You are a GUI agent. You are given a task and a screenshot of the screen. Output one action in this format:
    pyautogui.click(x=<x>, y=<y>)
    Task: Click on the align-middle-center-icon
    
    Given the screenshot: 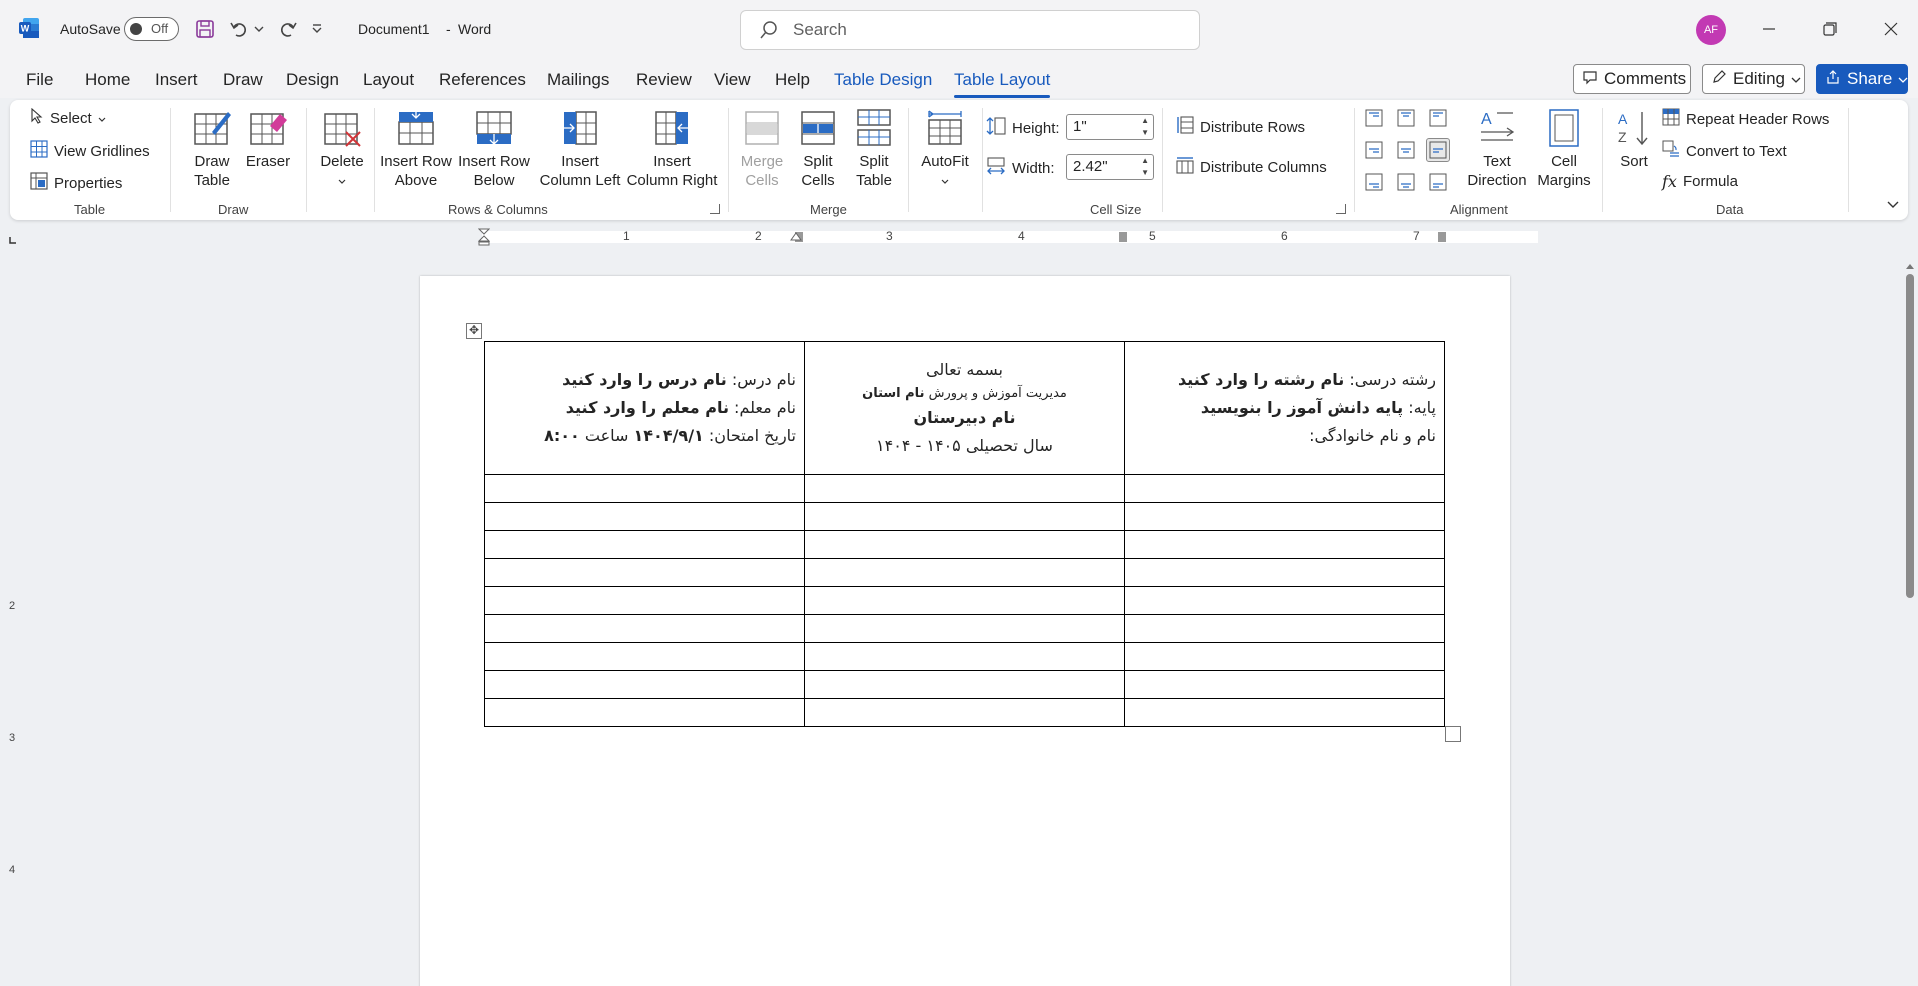 What is the action you would take?
    pyautogui.click(x=1406, y=150)
    